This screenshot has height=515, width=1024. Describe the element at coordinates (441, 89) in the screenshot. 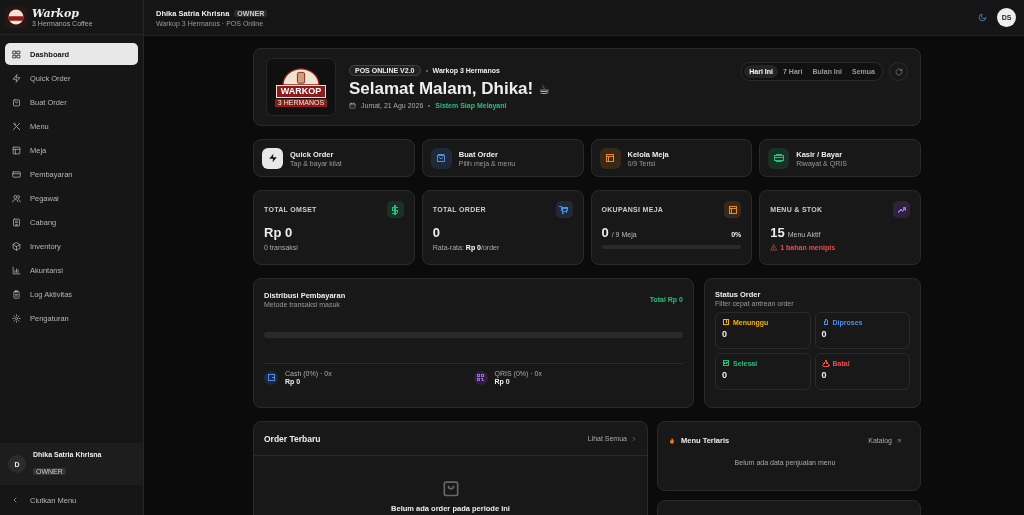

I see `greeting-title: Selamat Malam, Dhika!` at that location.